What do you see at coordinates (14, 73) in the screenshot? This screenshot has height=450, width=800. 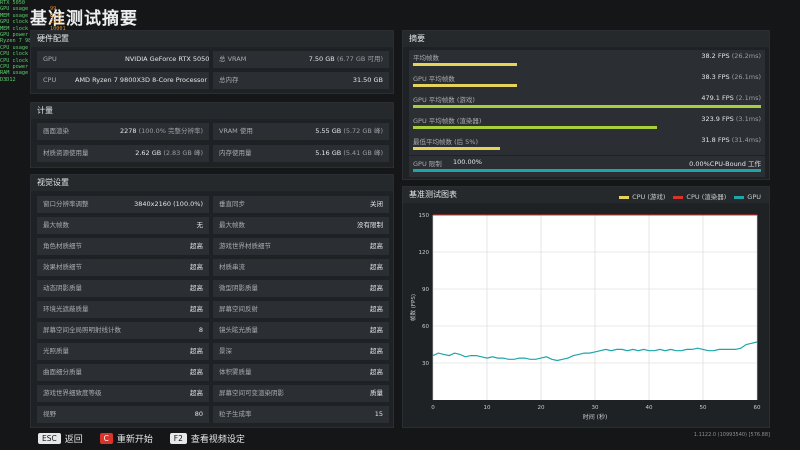 I see `overlay-label: RAM usage` at bounding box center [14, 73].